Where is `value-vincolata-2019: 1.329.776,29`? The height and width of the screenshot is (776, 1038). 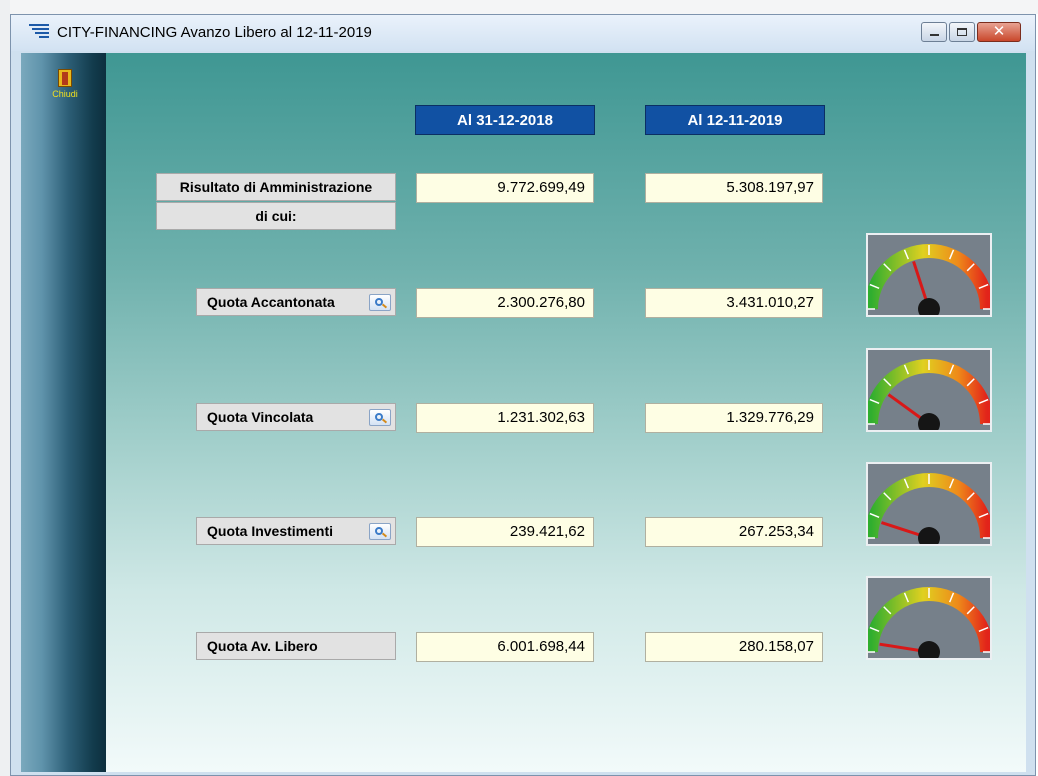
value-vincolata-2019: 1.329.776,29 is located at coordinates (734, 418).